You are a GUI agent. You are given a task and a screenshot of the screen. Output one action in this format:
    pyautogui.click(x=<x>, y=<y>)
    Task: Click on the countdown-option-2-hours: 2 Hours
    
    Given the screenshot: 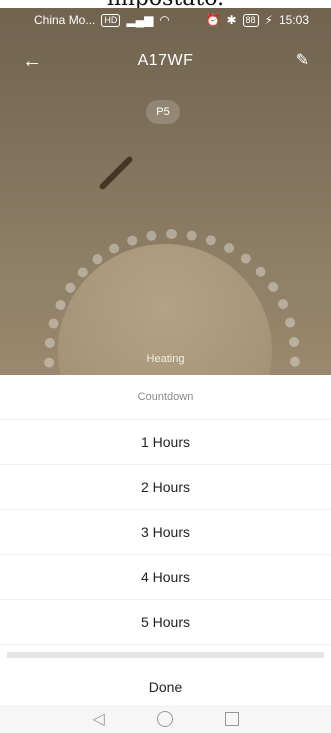 What is the action you would take?
    pyautogui.click(x=165, y=487)
    